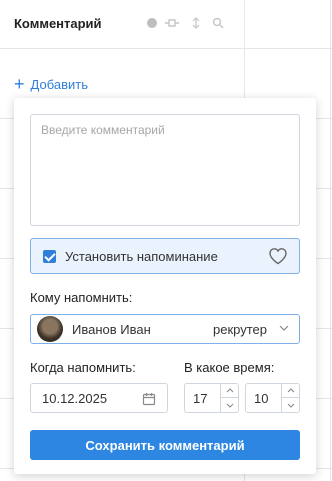  What do you see at coordinates (75, 398) in the screenshot?
I see `date-value: 10.12.2025` at bounding box center [75, 398].